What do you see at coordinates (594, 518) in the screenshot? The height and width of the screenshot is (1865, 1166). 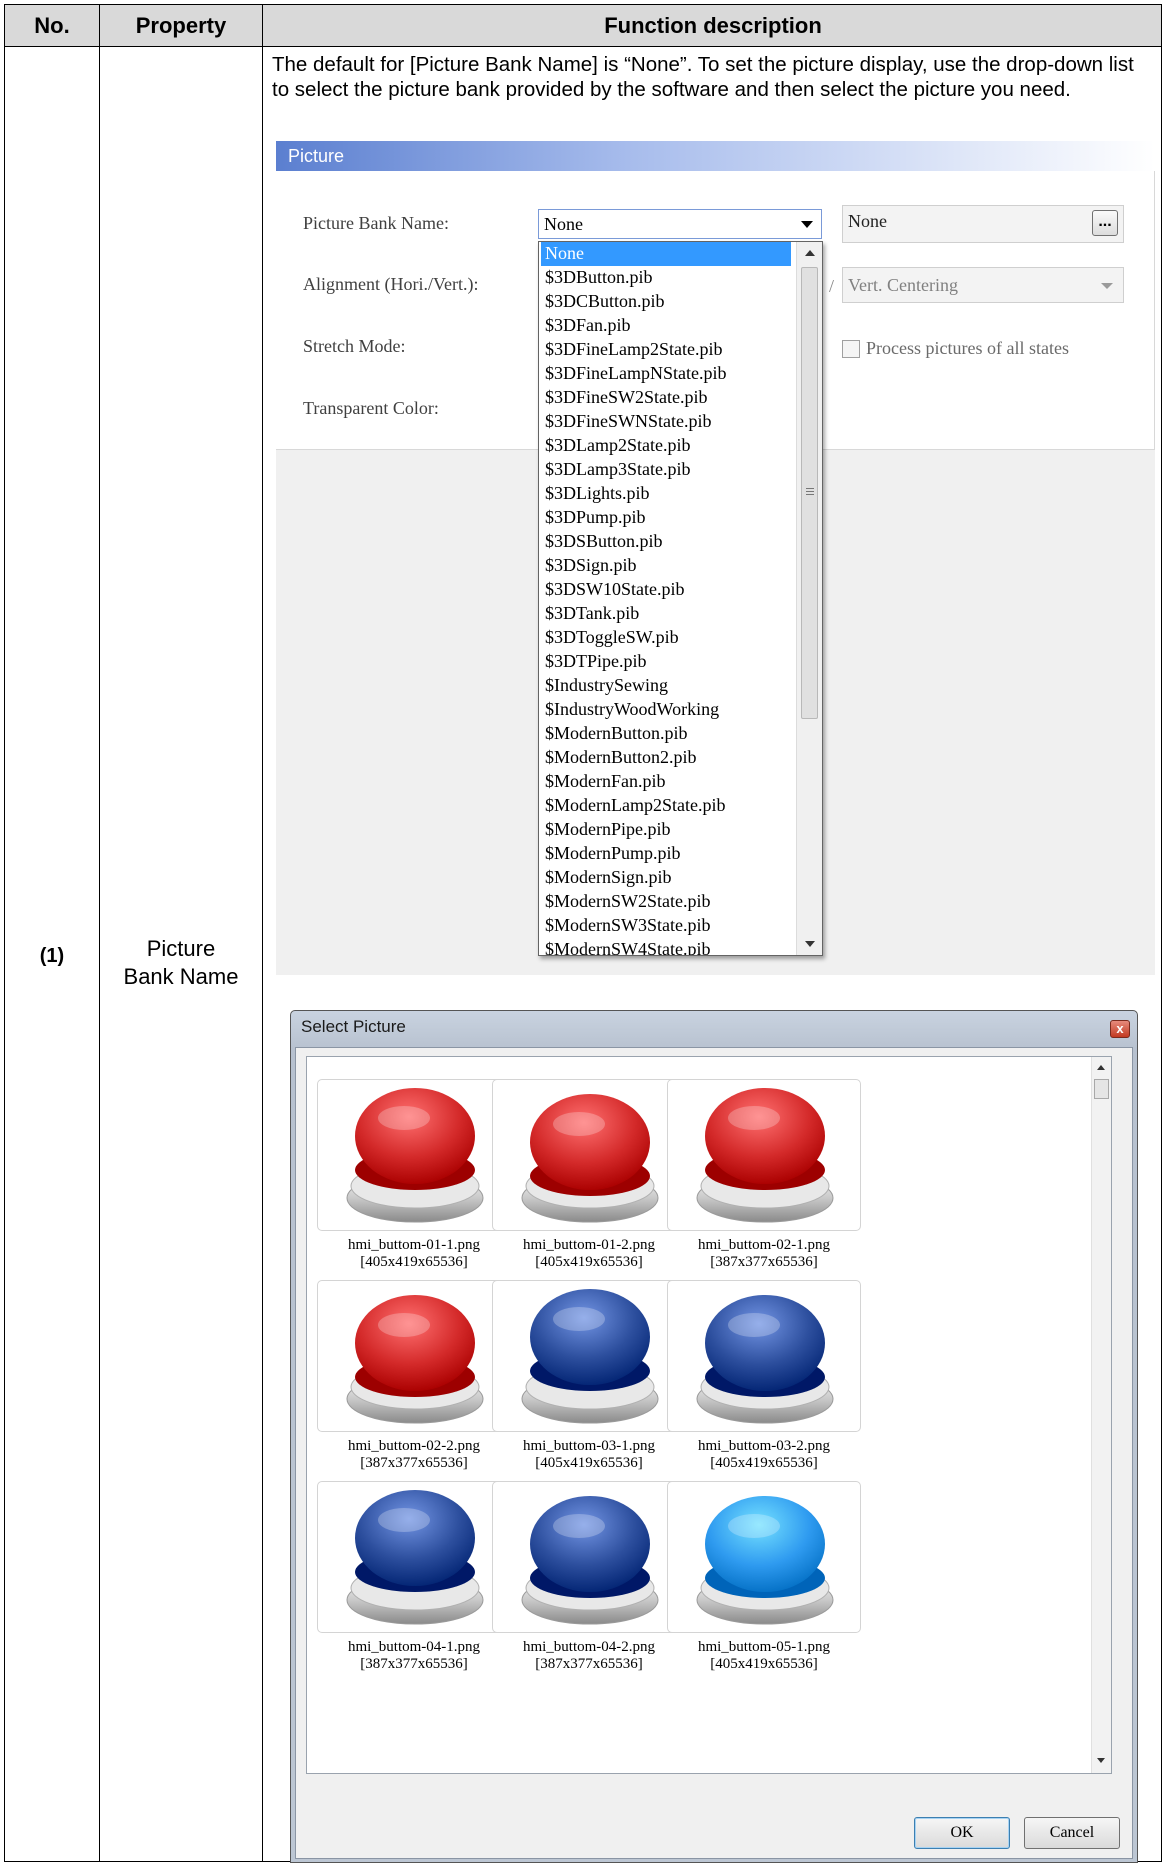 I see `dropdown-item: $3DPump.pib` at bounding box center [594, 518].